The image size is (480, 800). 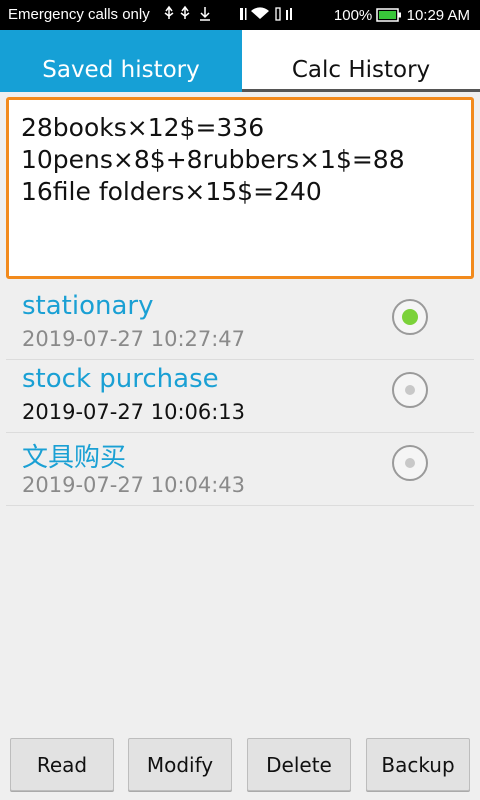 What do you see at coordinates (240, 469) in the screenshot?
I see `history-item-stationery-purchase-cn: 文具购买 2019-07-27 10:04:43` at bounding box center [240, 469].